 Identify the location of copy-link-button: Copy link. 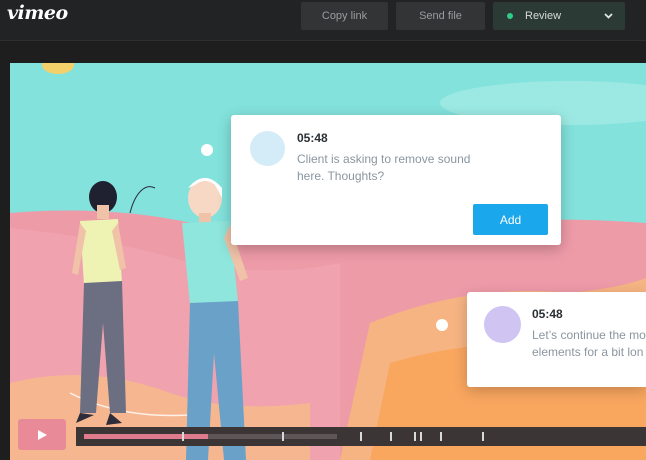
(344, 16).